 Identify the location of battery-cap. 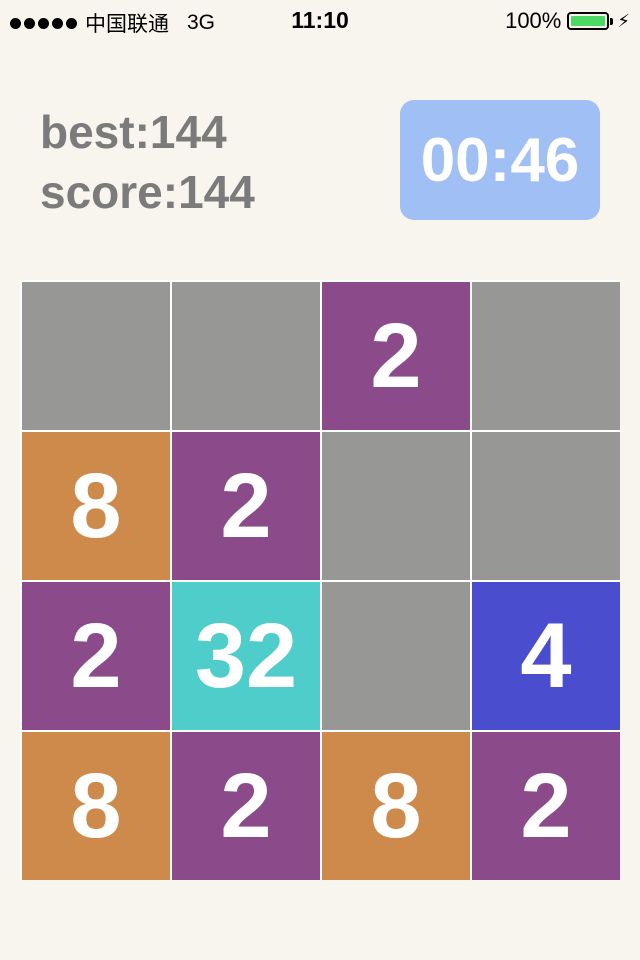
(612, 21).